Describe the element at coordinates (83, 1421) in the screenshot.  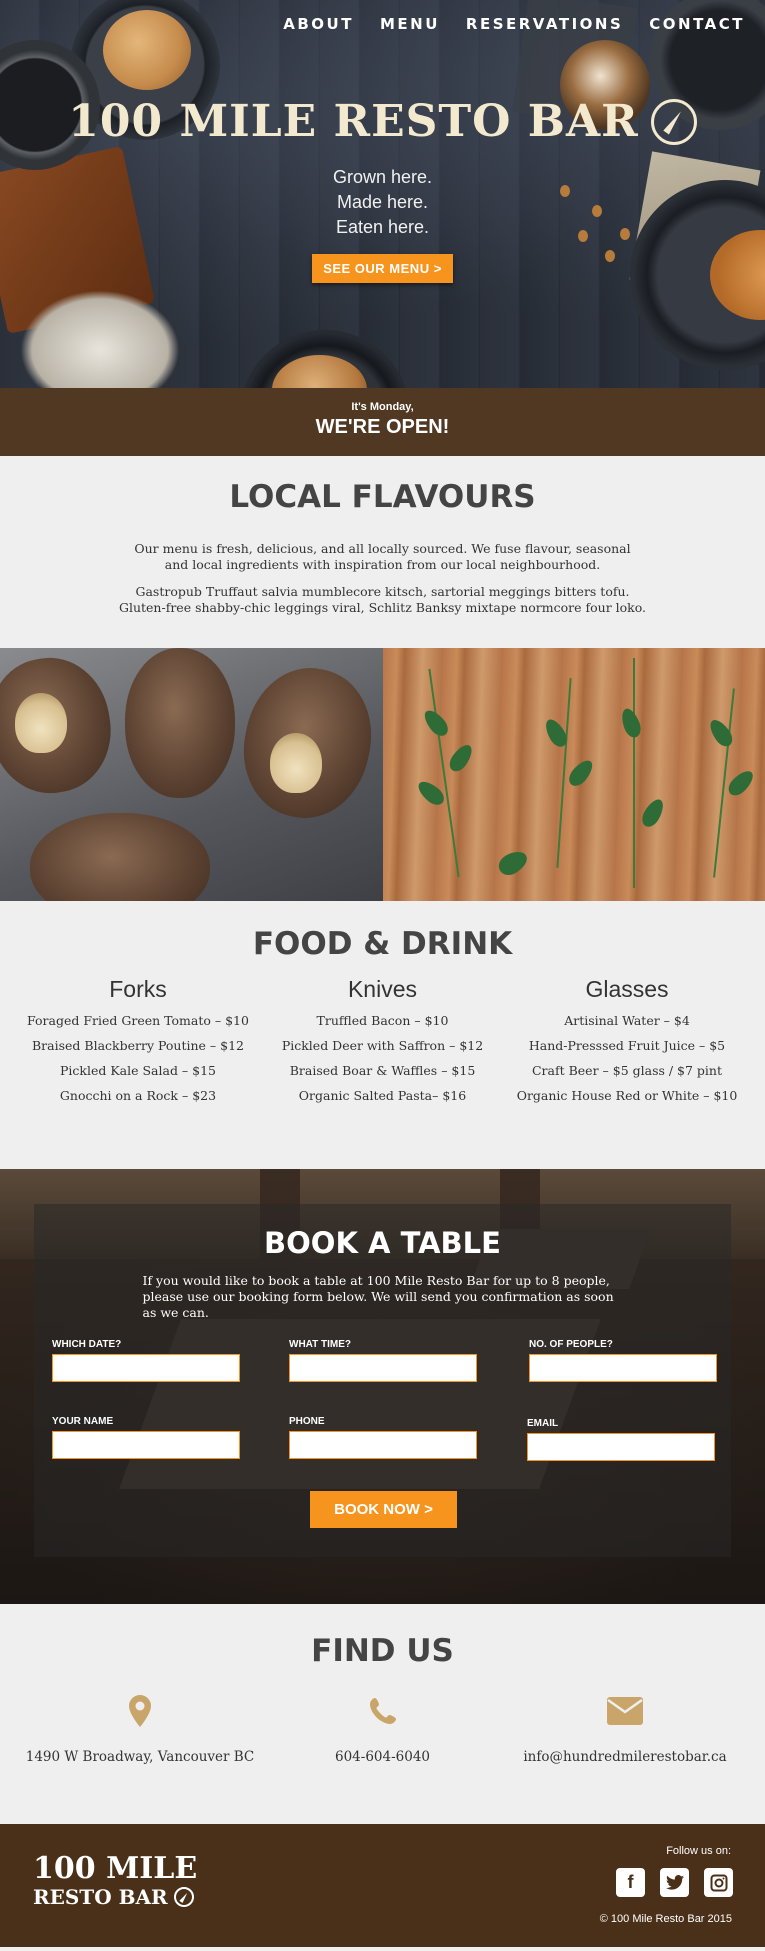
I see `name-label: YOUR NAME` at that location.